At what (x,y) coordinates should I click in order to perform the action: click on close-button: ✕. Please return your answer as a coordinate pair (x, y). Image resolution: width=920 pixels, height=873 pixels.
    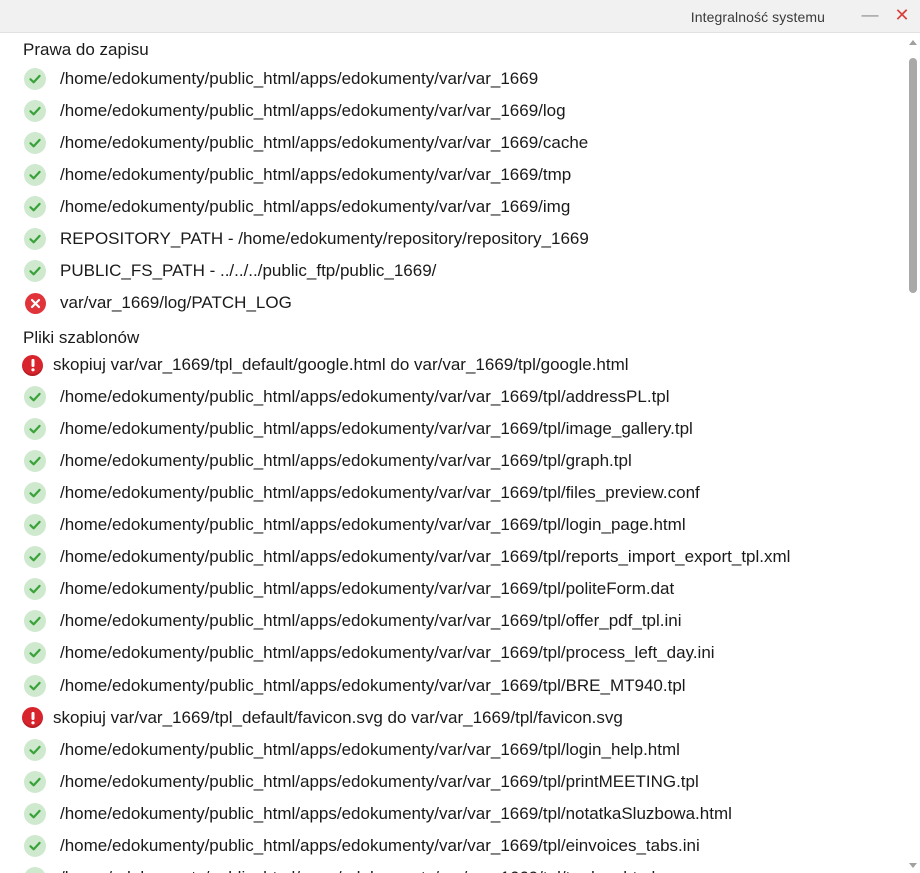
    Looking at the image, I should click on (902, 15).